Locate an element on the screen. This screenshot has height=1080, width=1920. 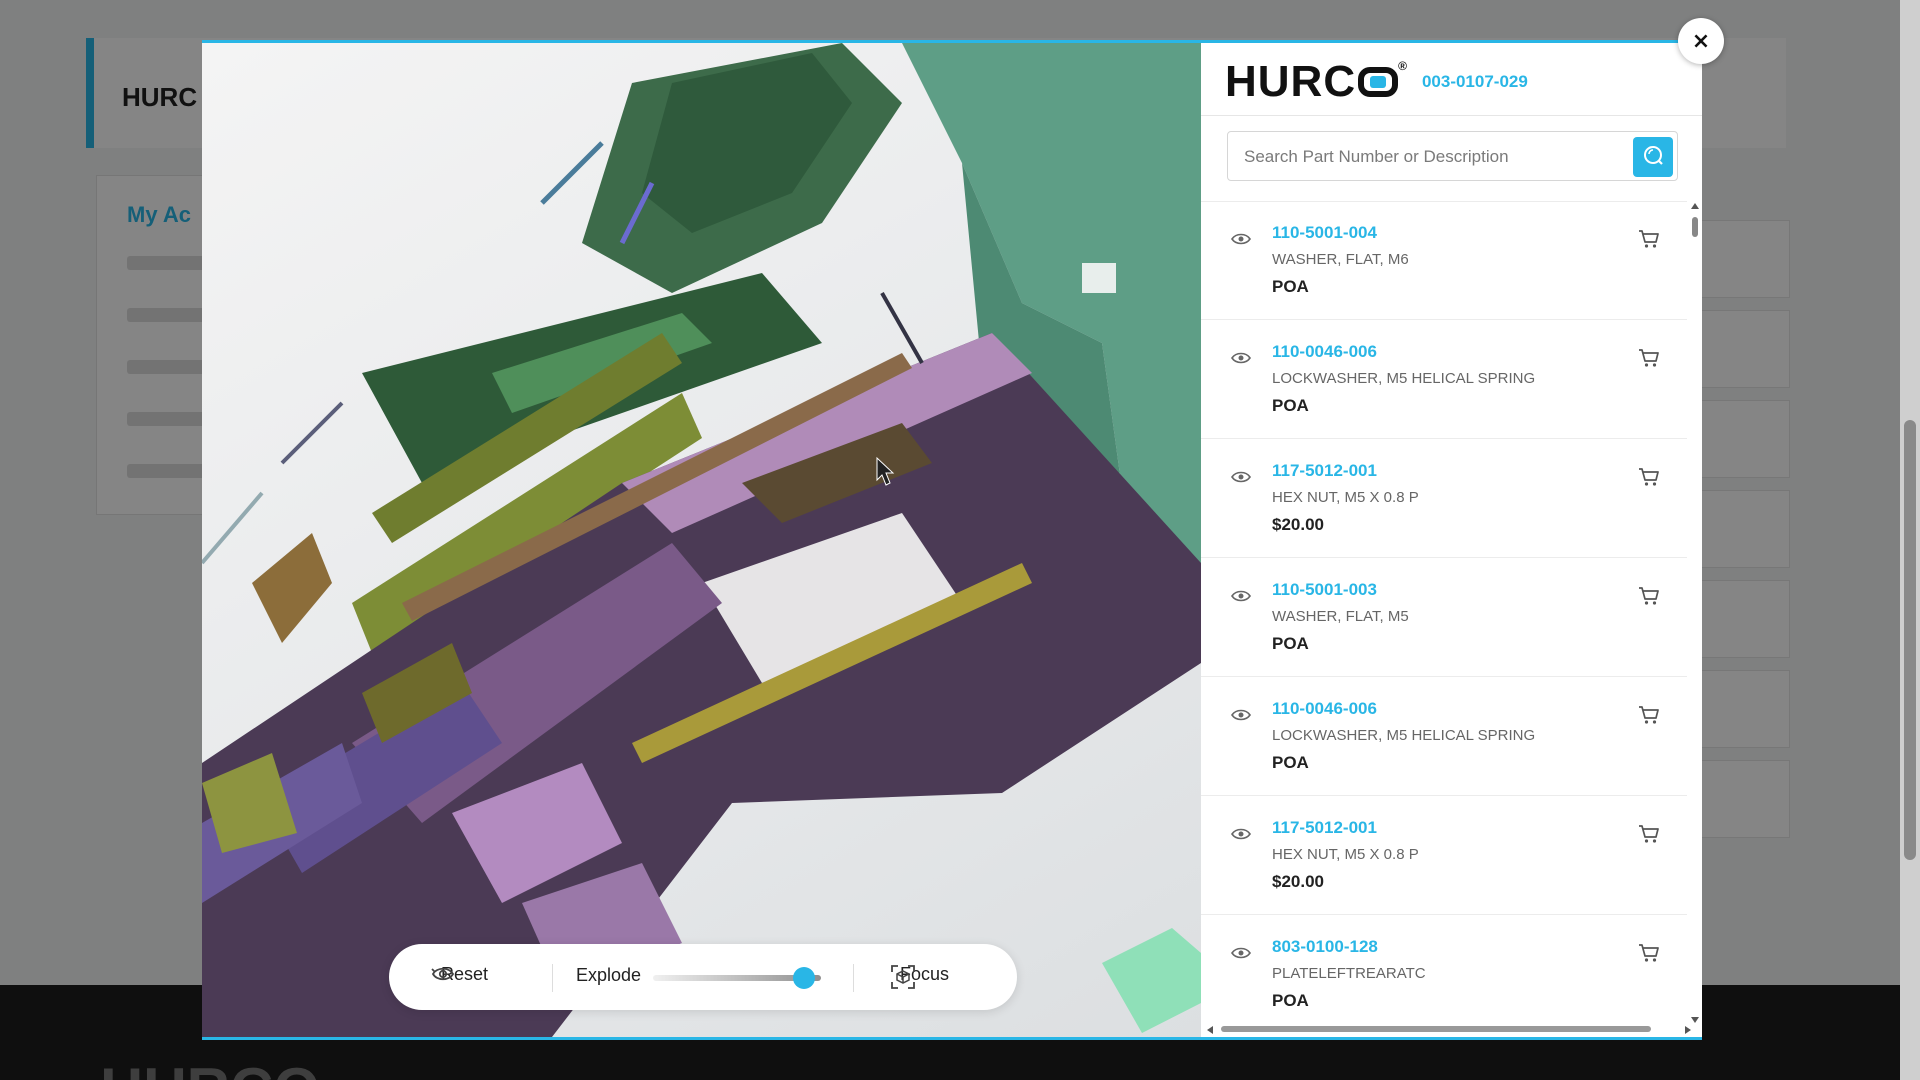
list-item: 110-5001-004 WASHER, FLAT, M6 POA is located at coordinates (1444, 260).